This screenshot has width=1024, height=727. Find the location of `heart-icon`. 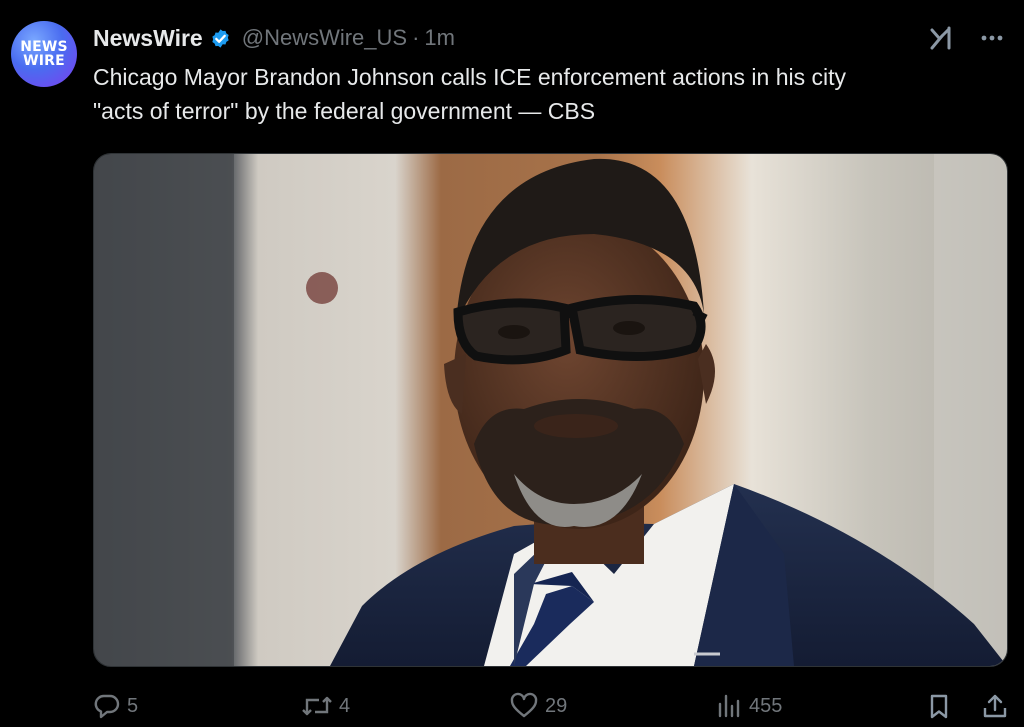

heart-icon is located at coordinates (524, 706).